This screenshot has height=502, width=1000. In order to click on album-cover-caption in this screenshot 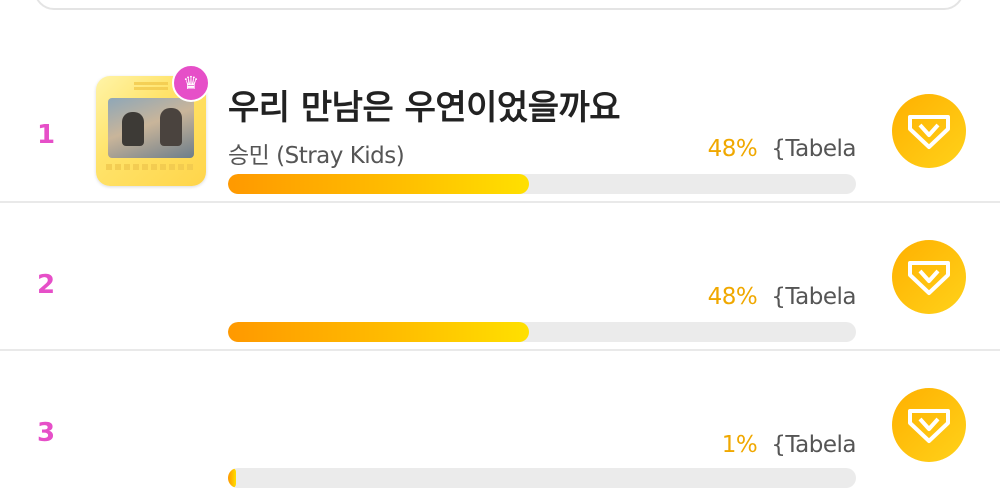, I will do `click(151, 167)`.